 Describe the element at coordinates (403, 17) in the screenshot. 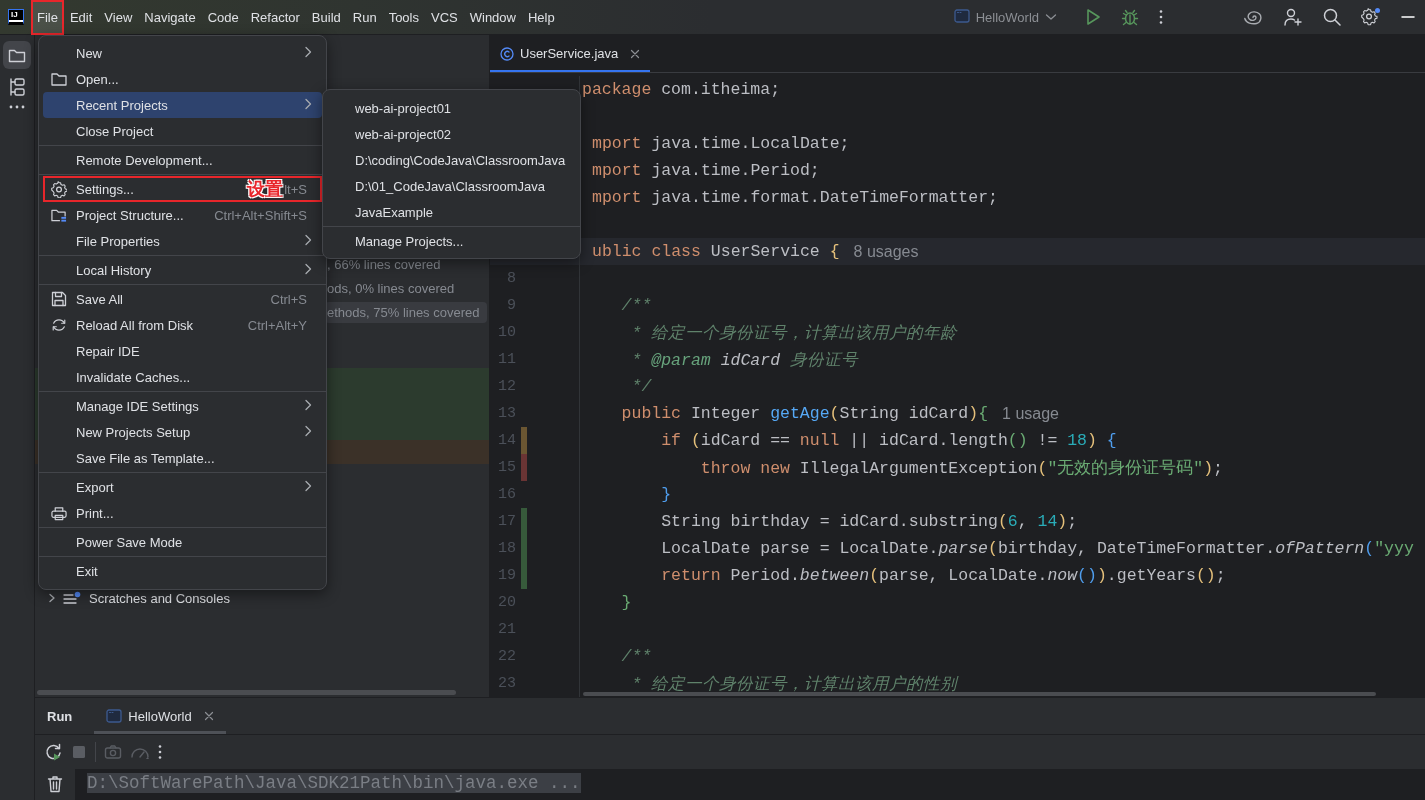

I see `menu-bar-item: Tools` at that location.